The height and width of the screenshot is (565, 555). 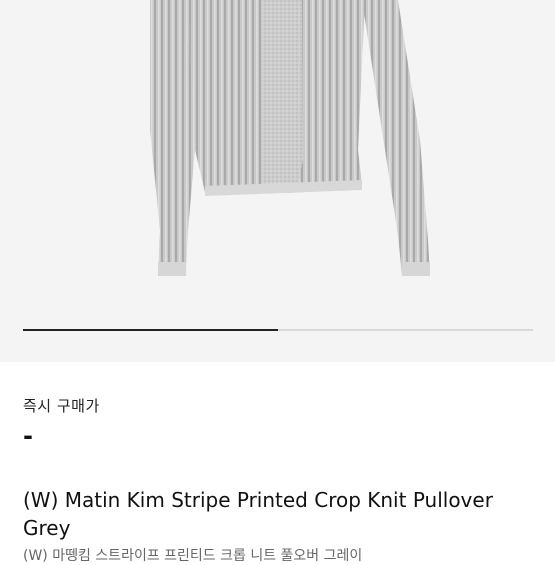 I want to click on product-subtitle: (W) 마뗑킴 스트라이프 프린티드 크롭 니트 풀오버 그레이, so click(x=193, y=556).